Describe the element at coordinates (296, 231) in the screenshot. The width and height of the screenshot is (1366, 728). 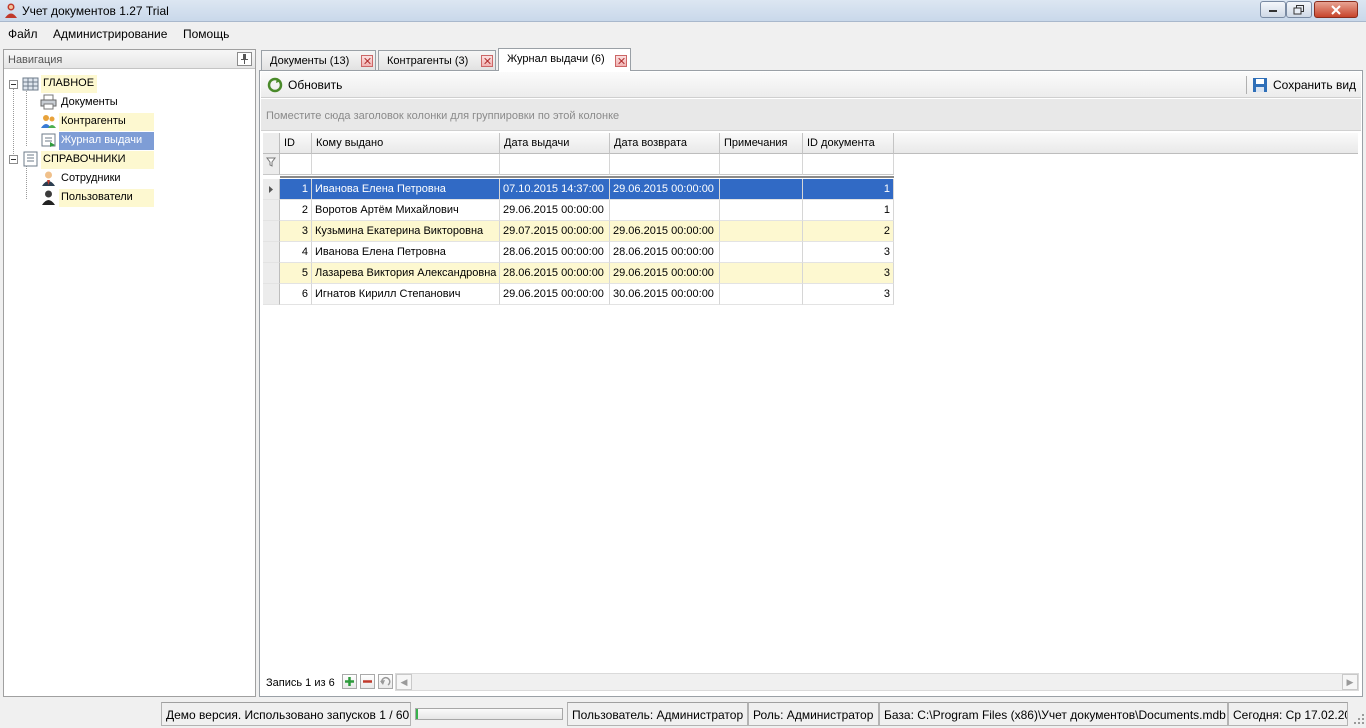
I see `cell-id: 3` at that location.